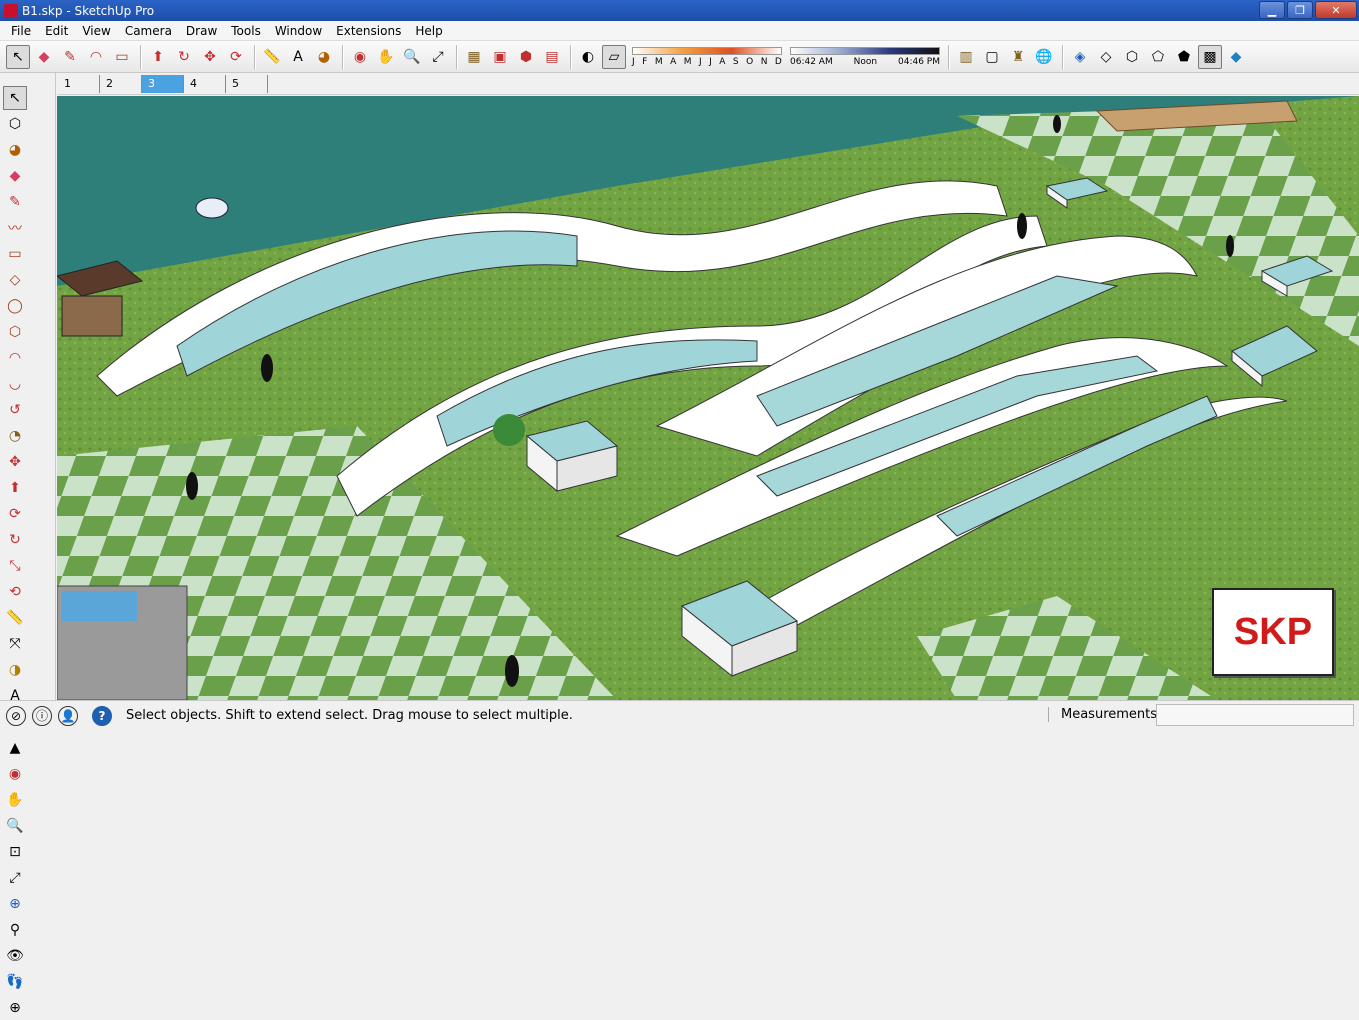 The height and width of the screenshot is (1020, 1359). Describe the element at coordinates (412, 57) in the screenshot. I see `zoom-tool-icon: 🔍` at that location.